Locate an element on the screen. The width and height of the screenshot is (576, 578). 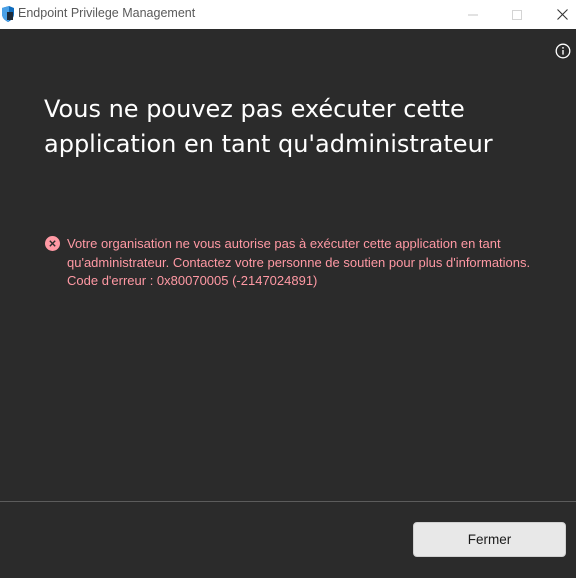
footer-divider is located at coordinates (288, 501).